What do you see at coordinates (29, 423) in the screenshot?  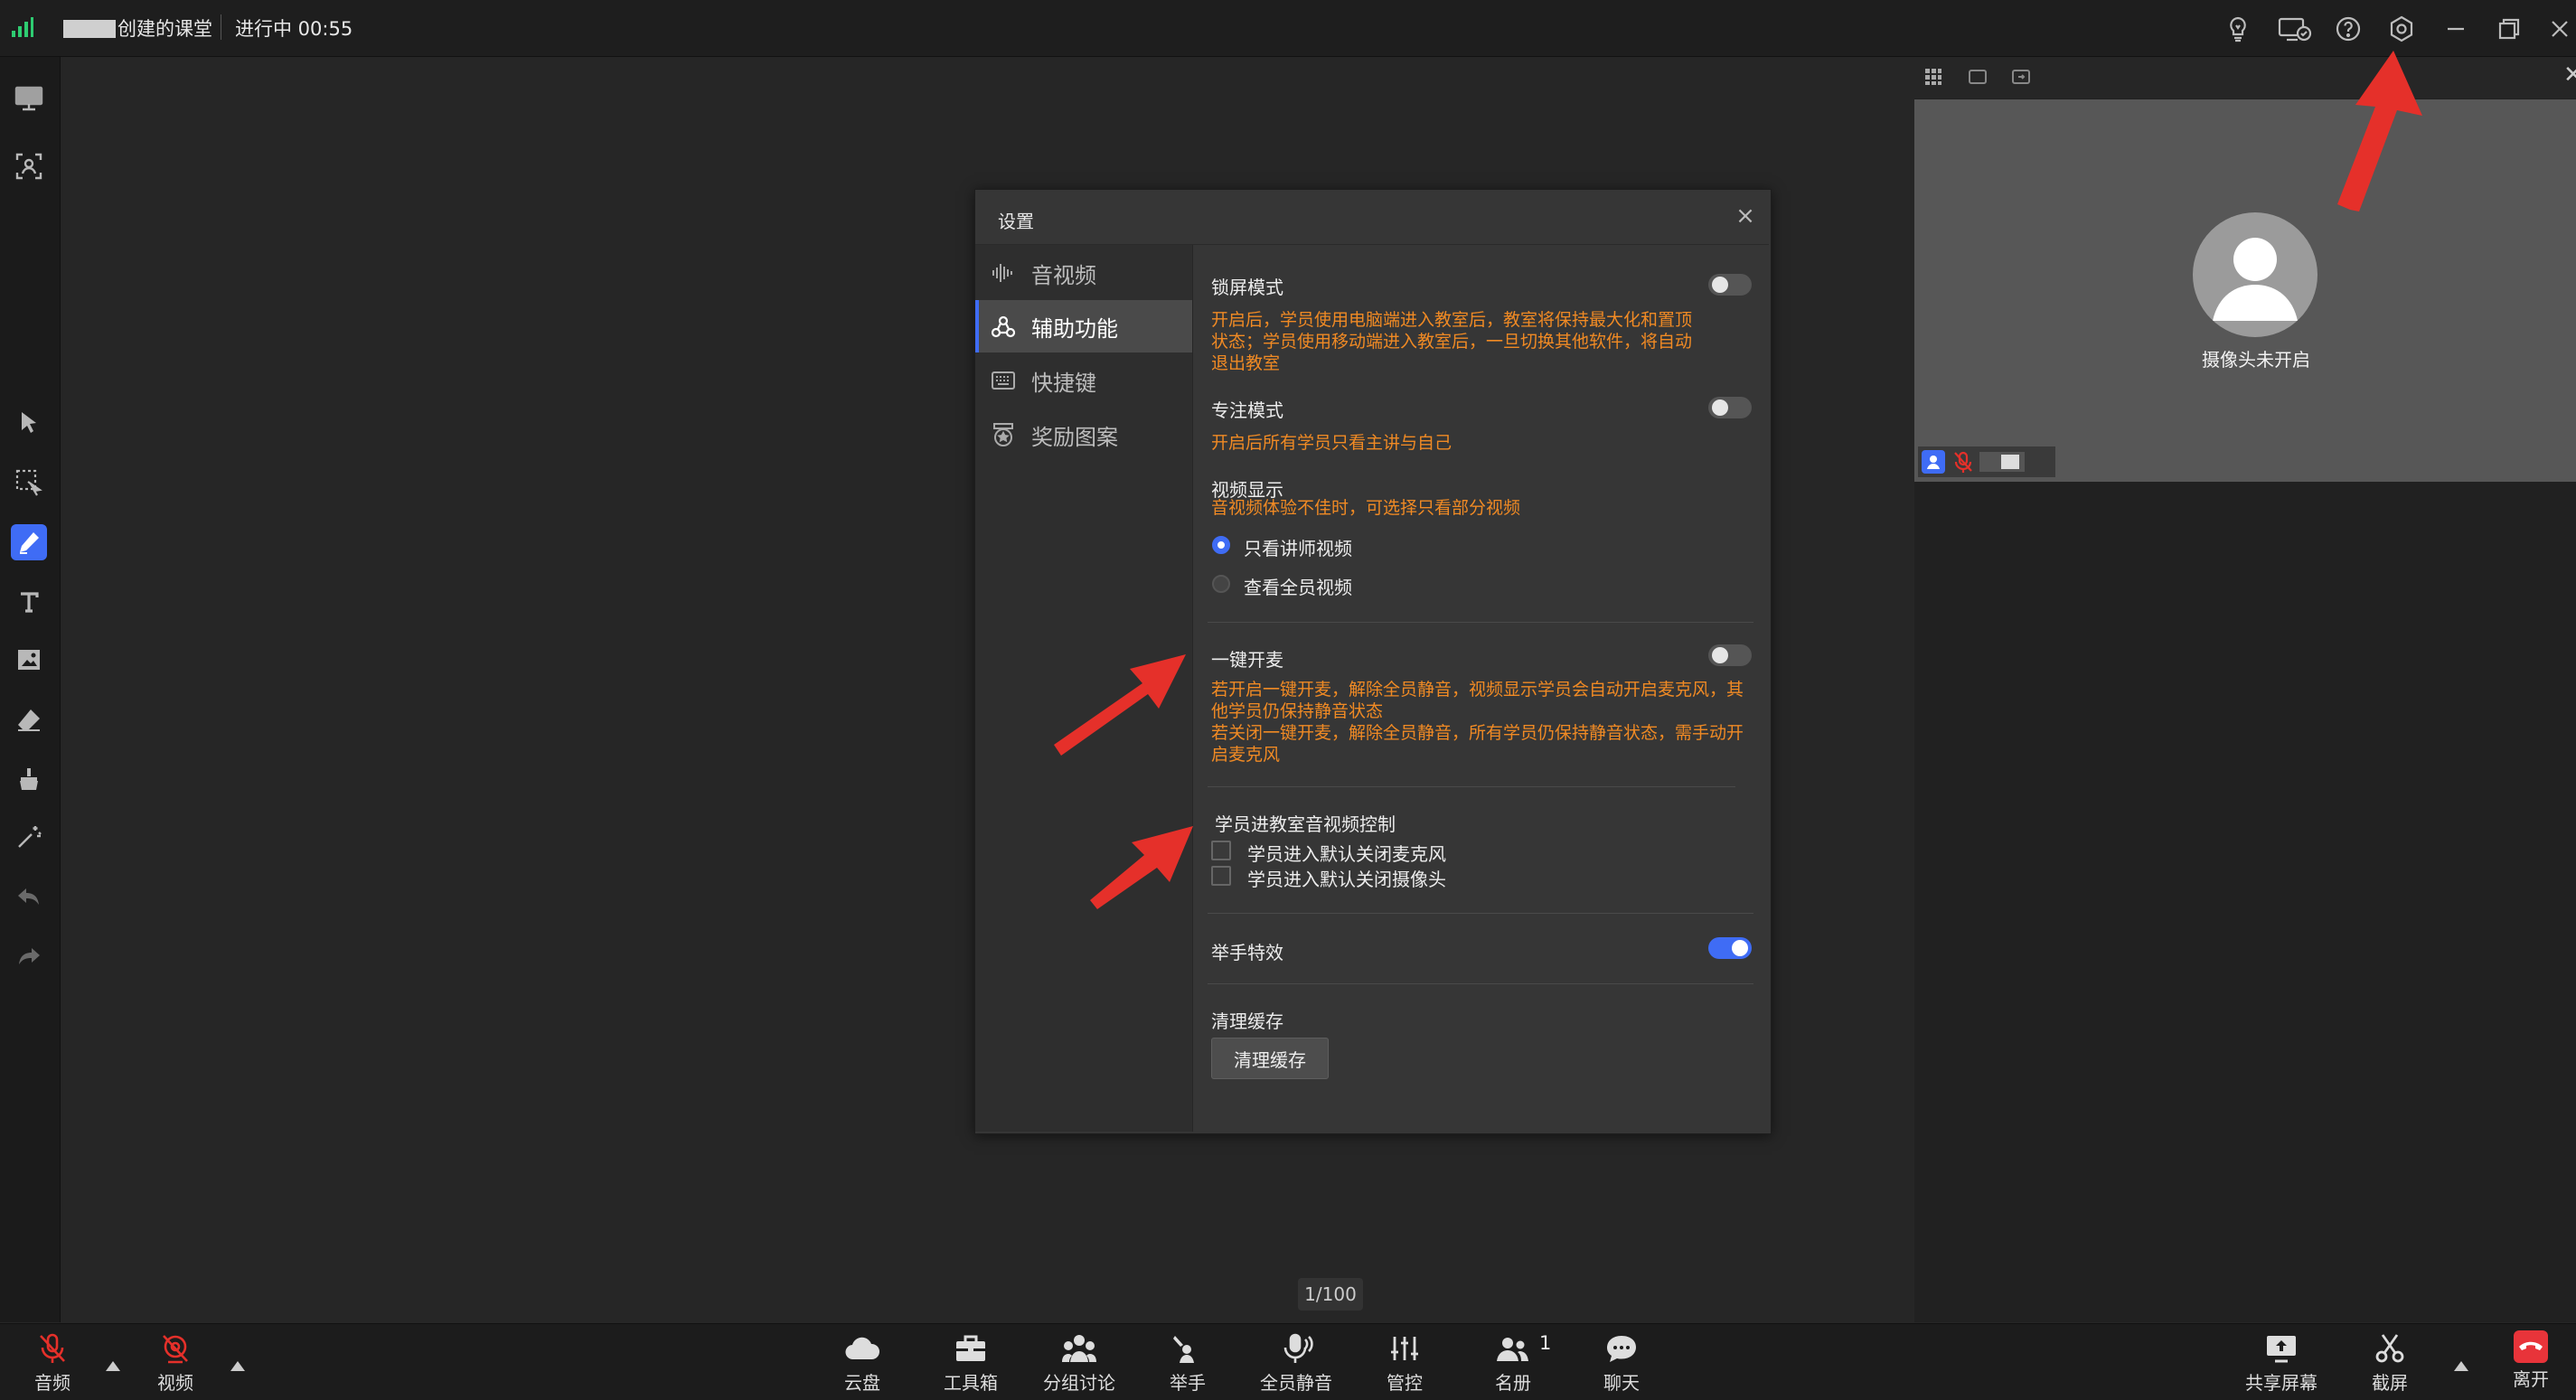 I see `select-icon` at bounding box center [29, 423].